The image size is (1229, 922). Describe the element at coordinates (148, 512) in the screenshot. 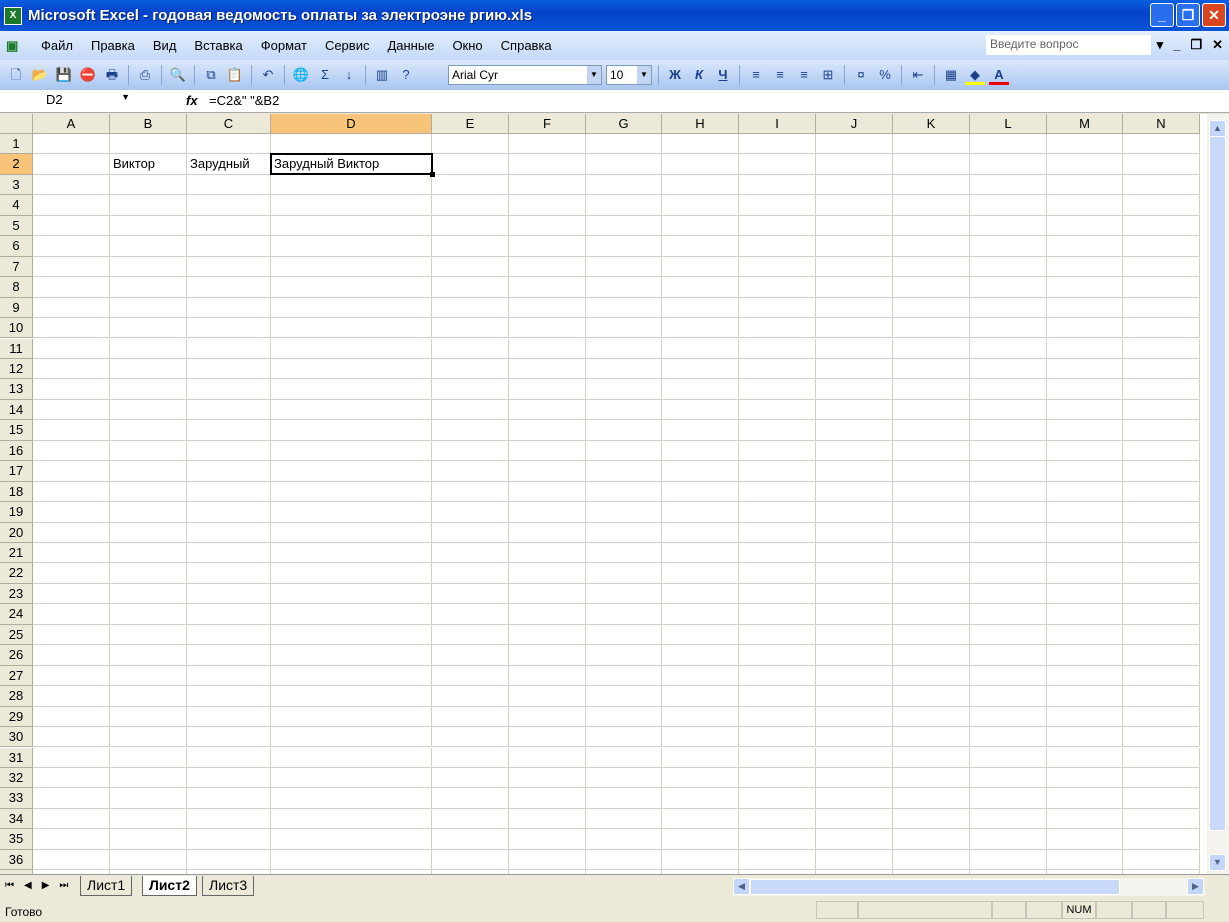

I see `cell-B19` at that location.